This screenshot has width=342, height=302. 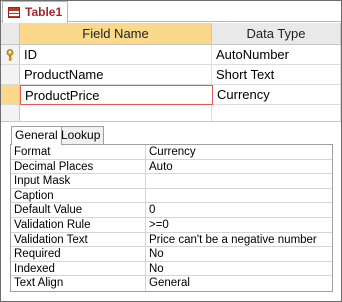 What do you see at coordinates (78, 195) in the screenshot?
I see `property-label: Caption` at bounding box center [78, 195].